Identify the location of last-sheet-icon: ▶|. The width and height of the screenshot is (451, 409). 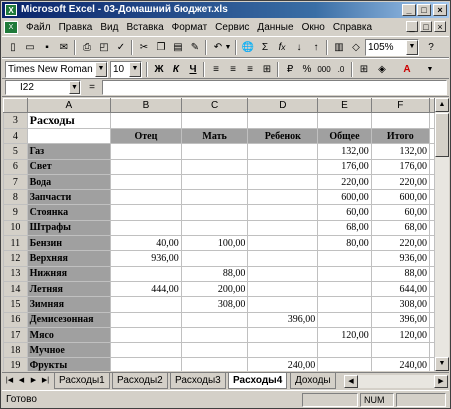
(45, 381).